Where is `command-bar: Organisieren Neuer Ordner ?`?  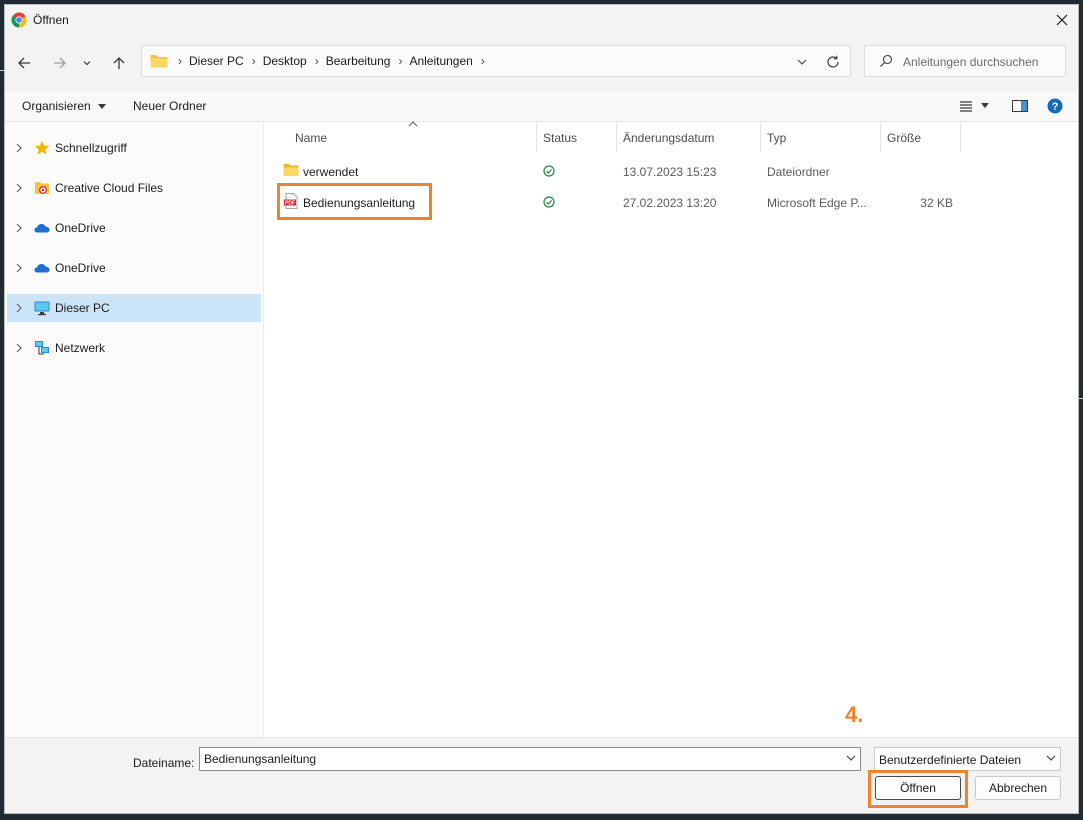 command-bar: Organisieren Neuer Ordner ? is located at coordinates (541, 106).